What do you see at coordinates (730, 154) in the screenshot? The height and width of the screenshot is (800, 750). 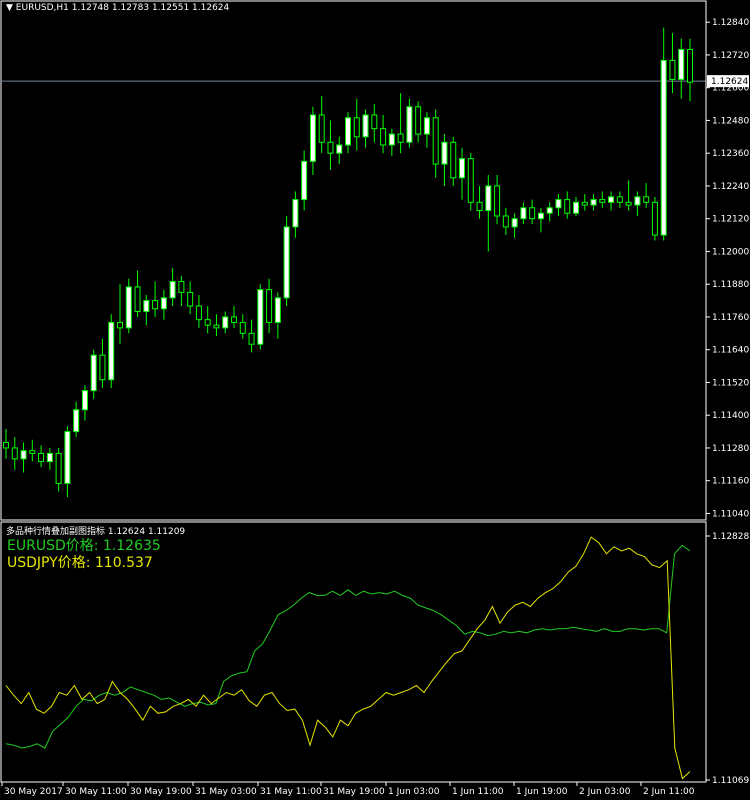 I see `price-tick-label: 1.12360` at bounding box center [730, 154].